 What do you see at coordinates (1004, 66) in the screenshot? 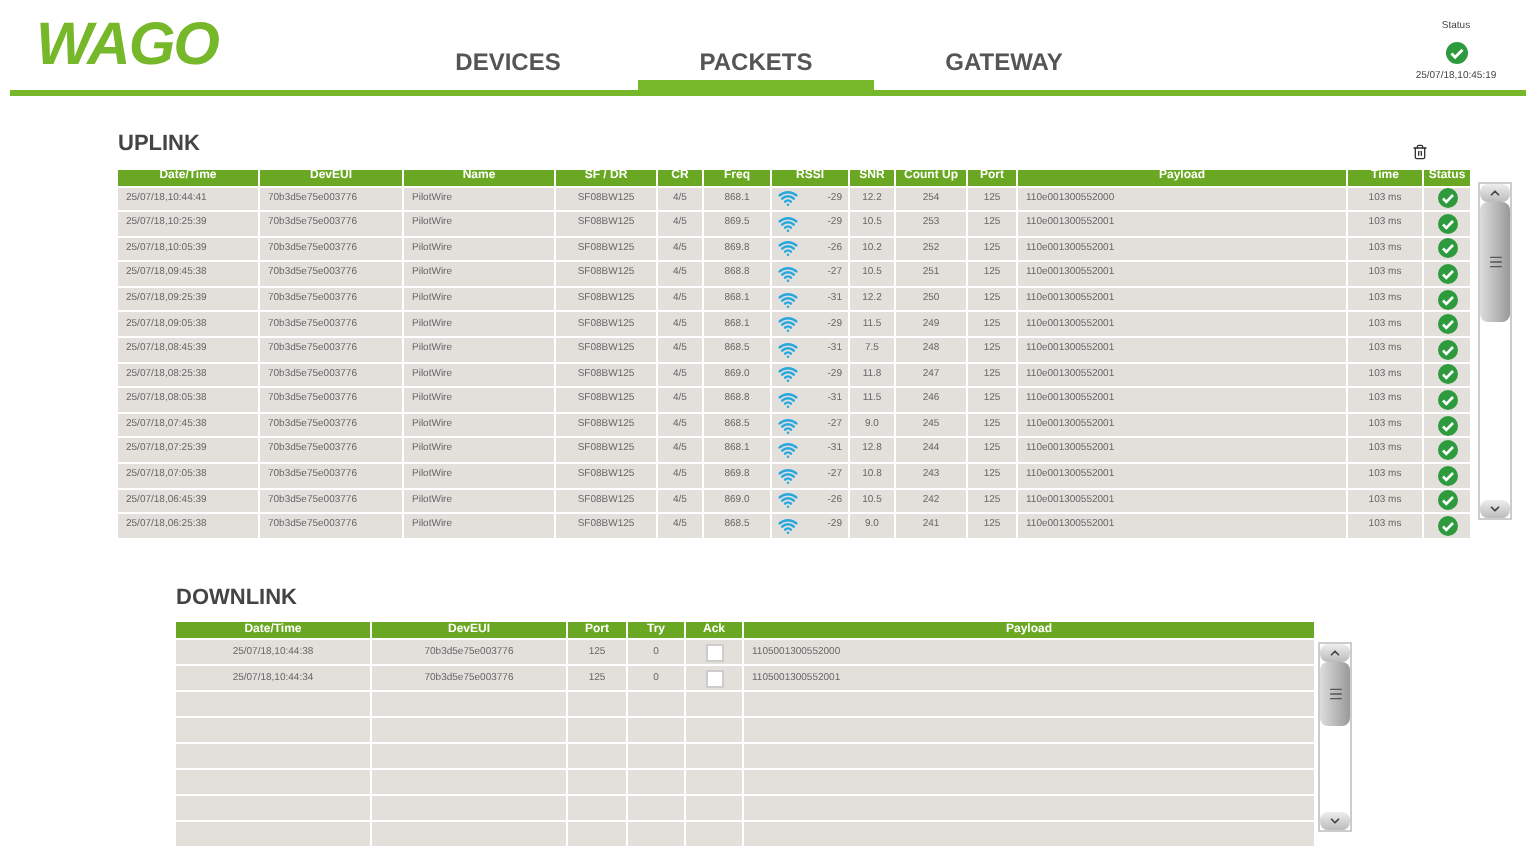
I see `nav-tab: GATEWAY` at bounding box center [1004, 66].